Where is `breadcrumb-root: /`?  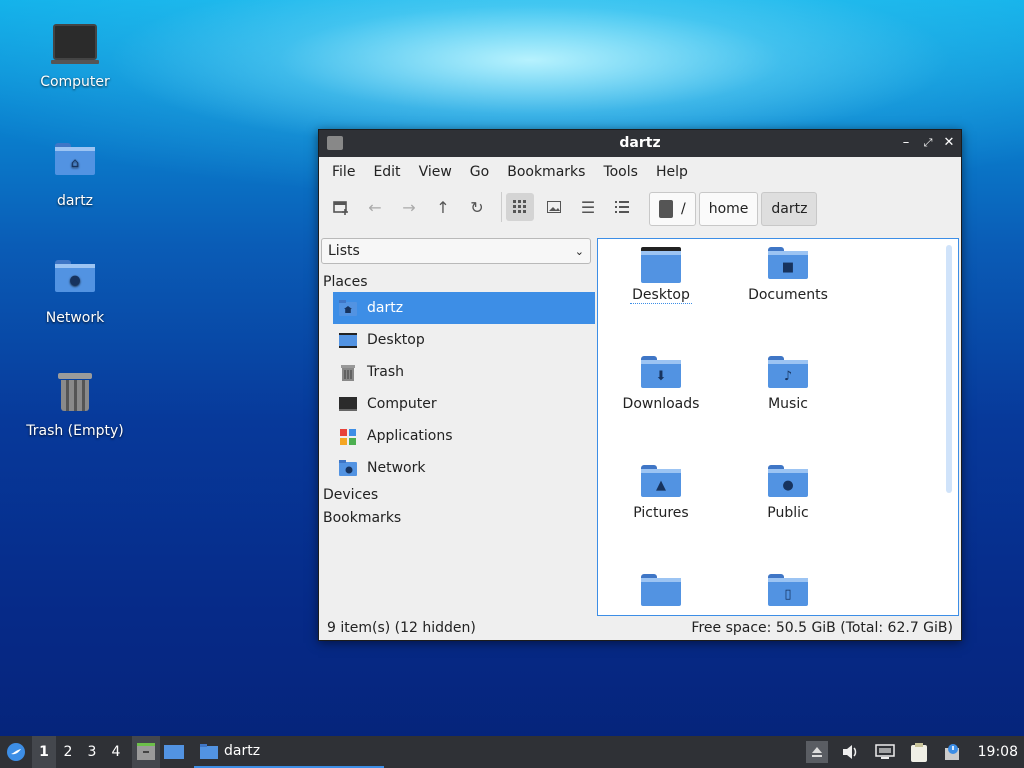 breadcrumb-root: / is located at coordinates (672, 209).